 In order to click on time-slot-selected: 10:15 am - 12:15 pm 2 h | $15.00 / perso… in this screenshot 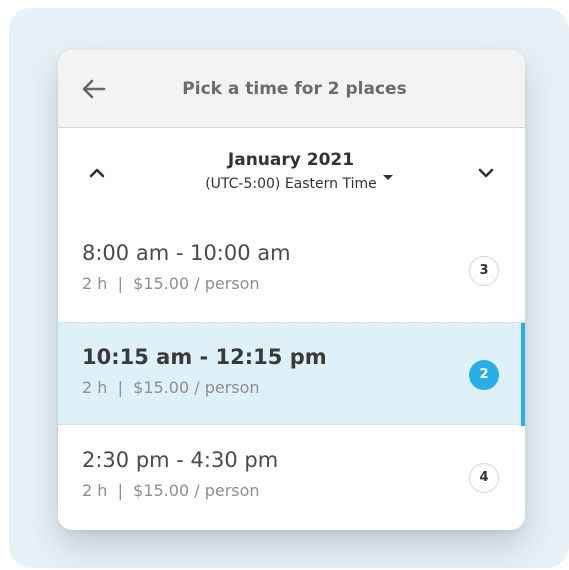, I will do `click(291, 374)`.